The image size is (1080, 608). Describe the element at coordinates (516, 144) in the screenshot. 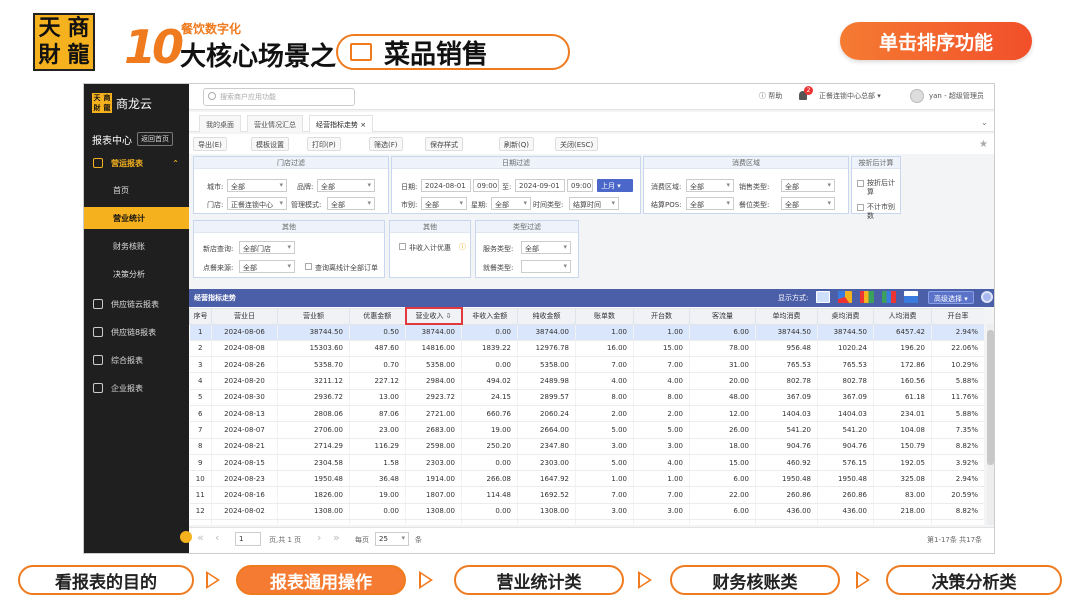

I see `refresh-button: 刷新(Q)` at that location.